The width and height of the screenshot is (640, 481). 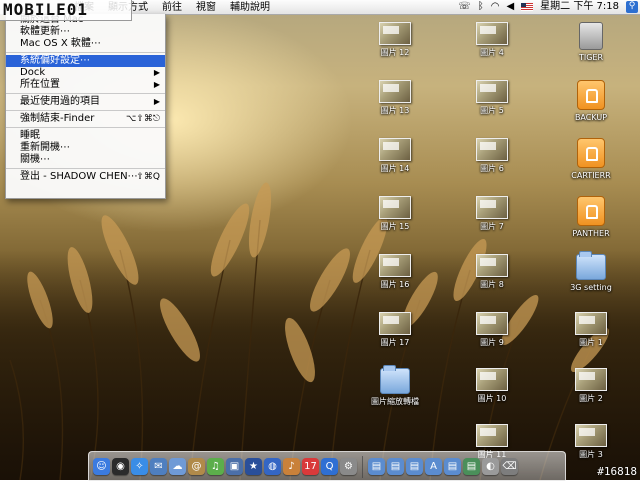 What do you see at coordinates (617, 471) in the screenshot?
I see `watermark: #16818` at bounding box center [617, 471].